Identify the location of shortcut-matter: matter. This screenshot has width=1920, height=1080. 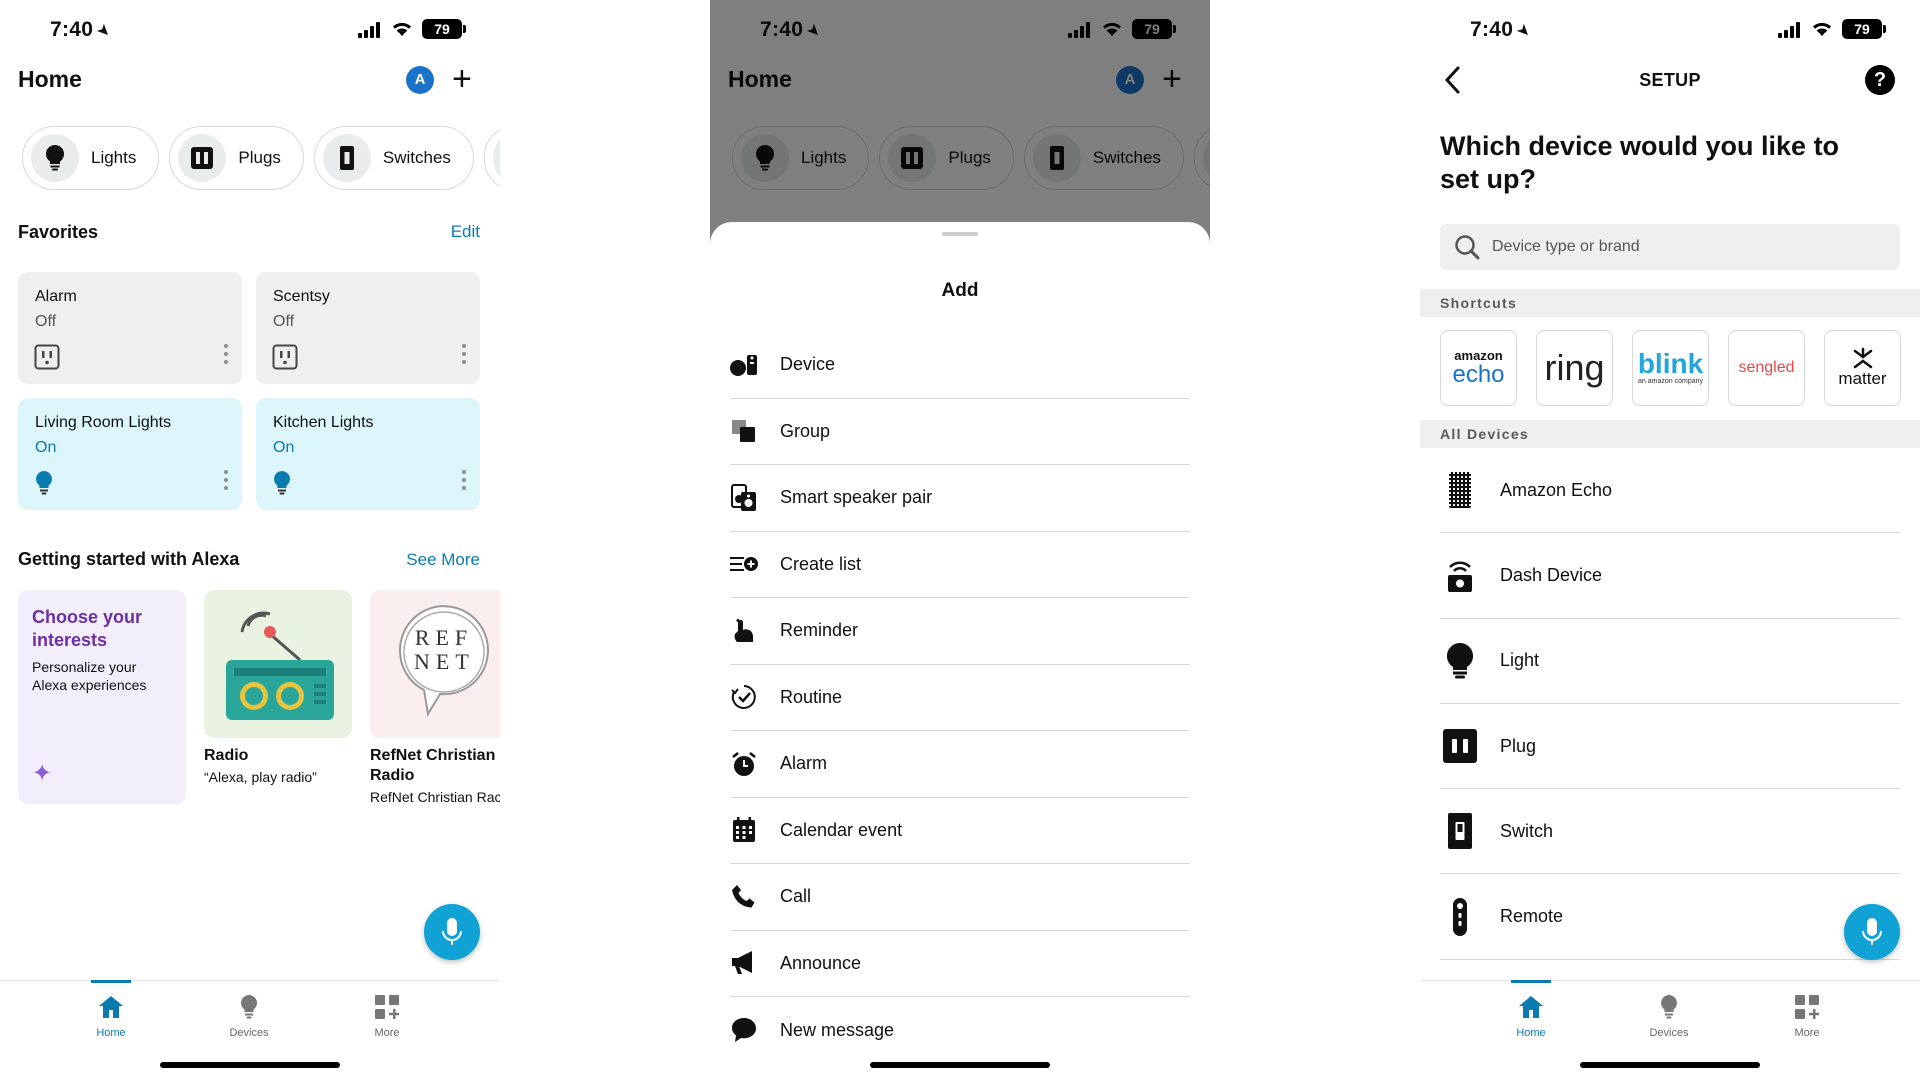
(1862, 368).